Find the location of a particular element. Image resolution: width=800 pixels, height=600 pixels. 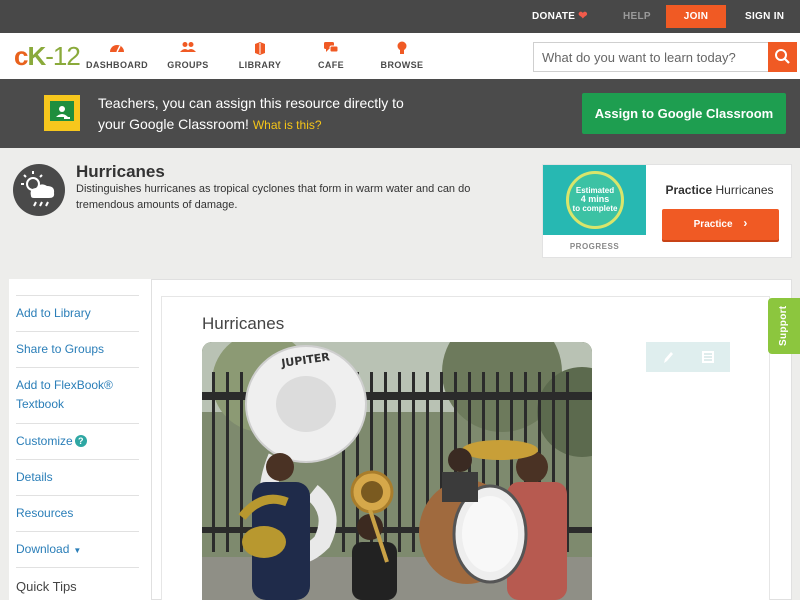

practice-button-label: Practice is located at coordinates (713, 224).